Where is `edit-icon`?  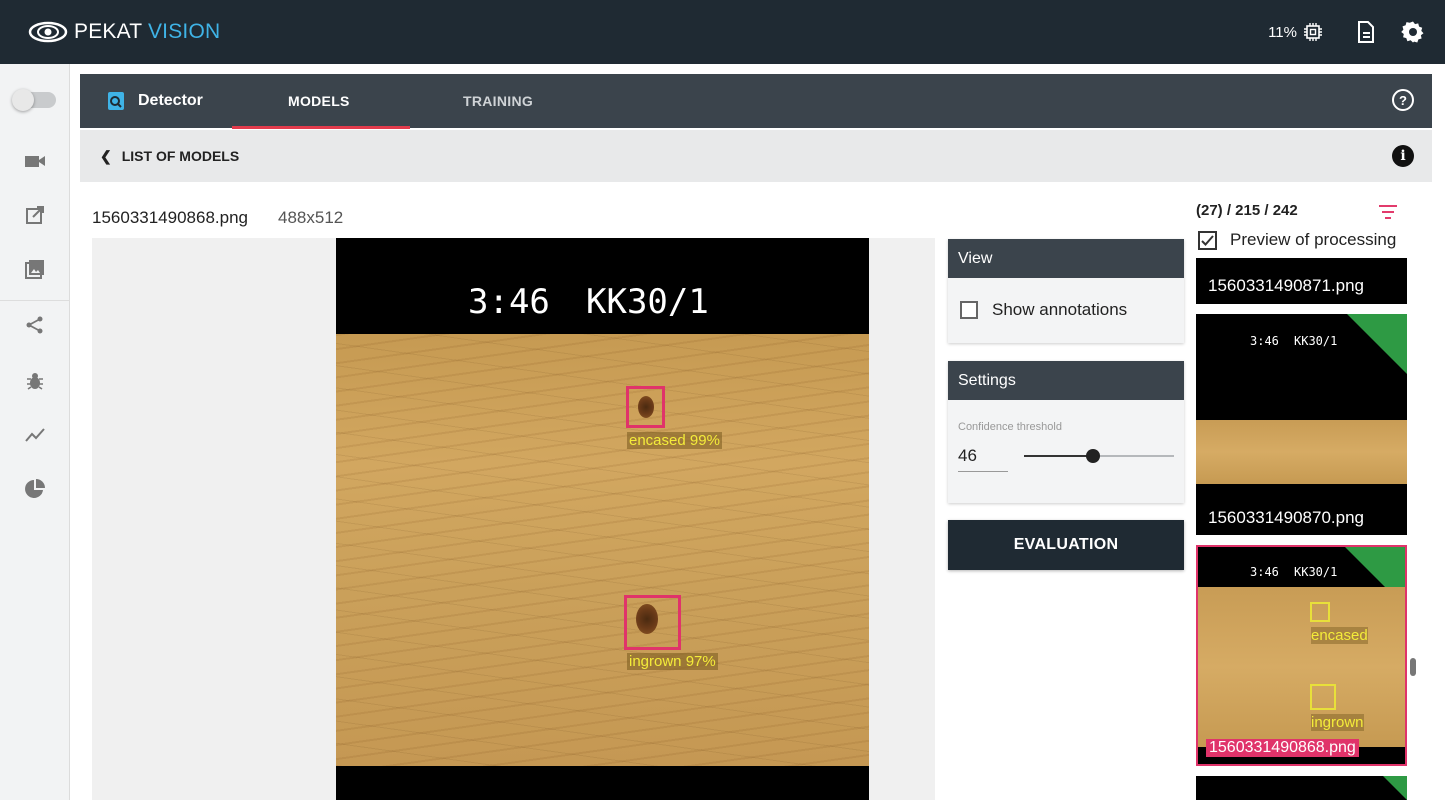
edit-icon is located at coordinates (35, 215).